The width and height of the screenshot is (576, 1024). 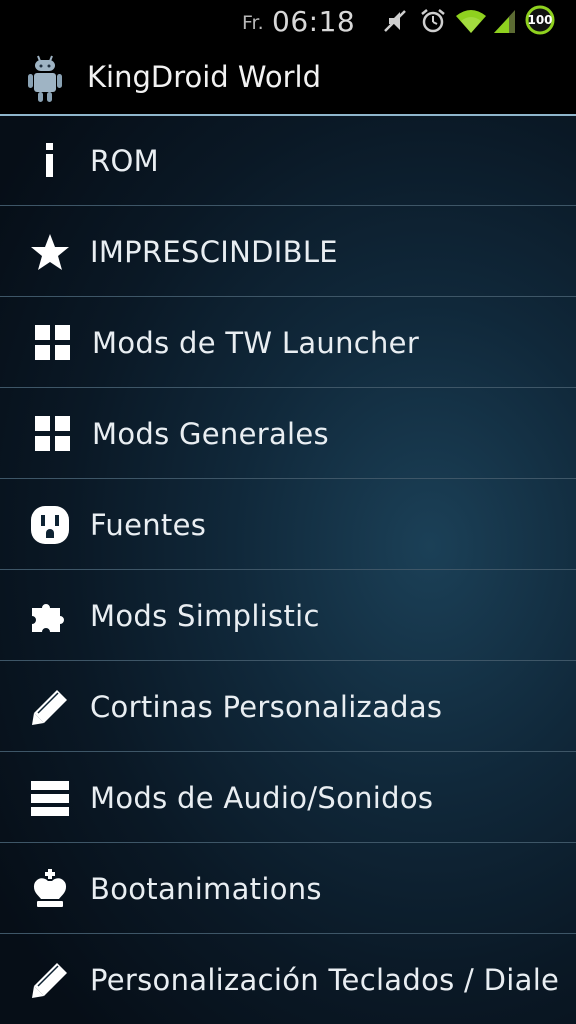 I want to click on menu-item-label: IMPRESCINDIBLE, so click(x=214, y=252).